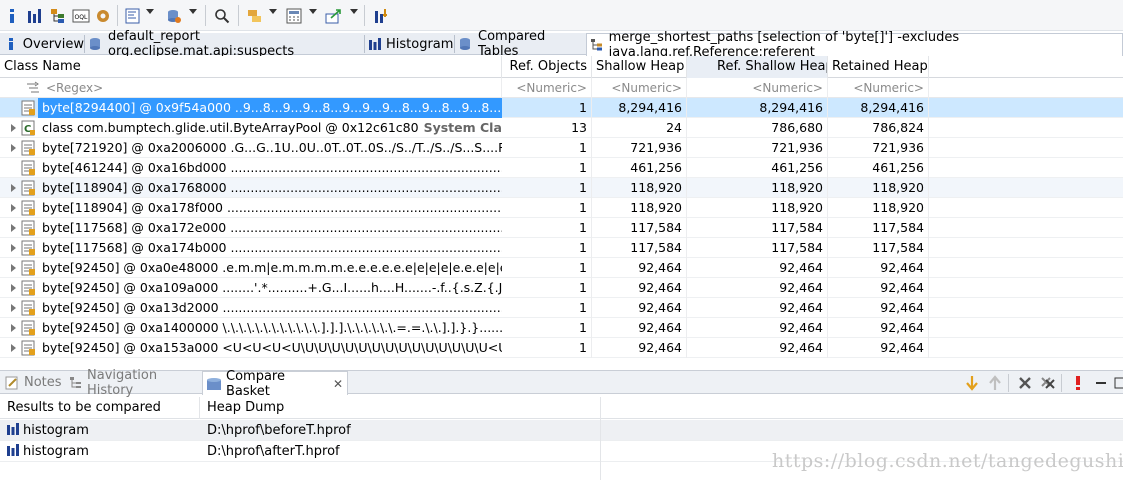  I want to click on tab-notes: Notes, so click(34, 382).